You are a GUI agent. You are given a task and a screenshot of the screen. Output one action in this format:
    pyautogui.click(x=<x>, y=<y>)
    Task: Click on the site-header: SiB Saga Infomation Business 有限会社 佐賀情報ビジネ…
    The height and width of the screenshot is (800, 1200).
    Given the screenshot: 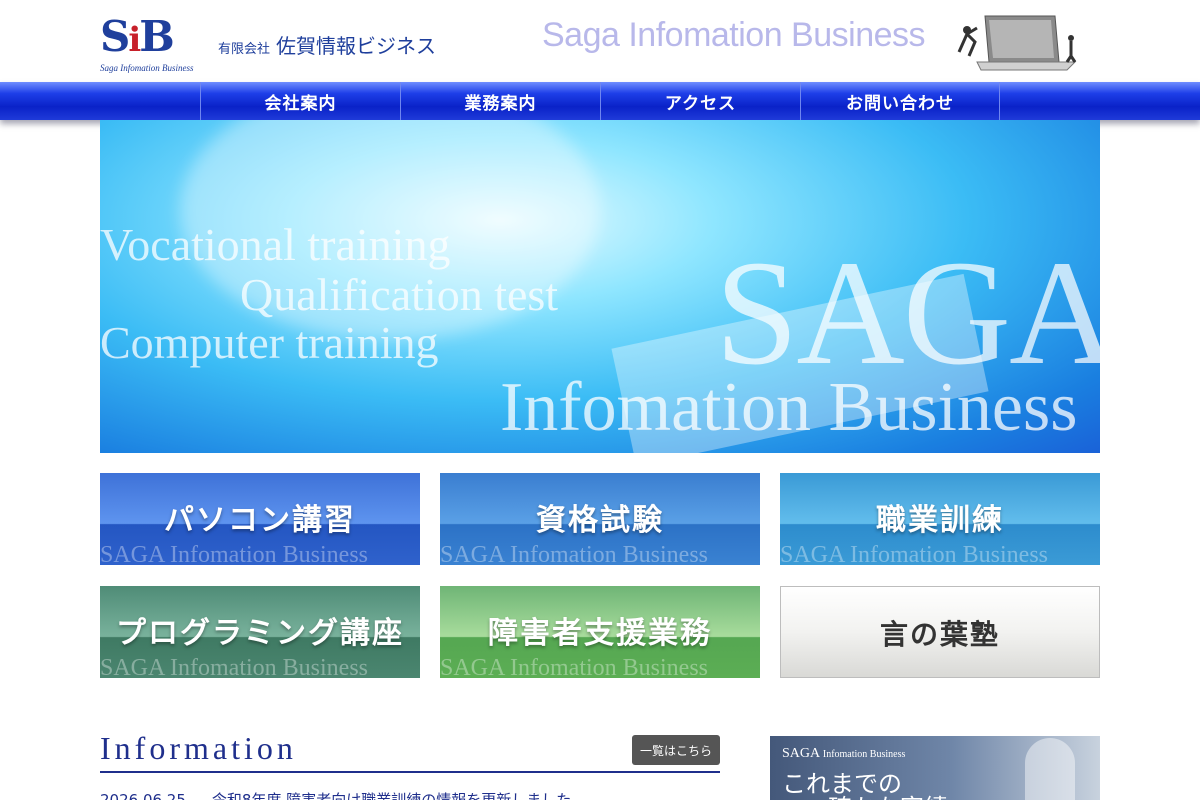 What is the action you would take?
    pyautogui.click(x=600, y=41)
    